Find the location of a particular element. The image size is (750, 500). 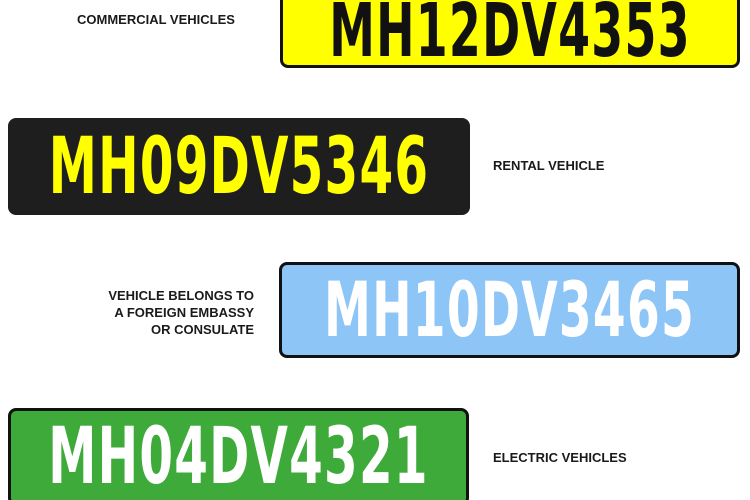

plate-commercial-number: MH12DV4353 is located at coordinates (510, 34).